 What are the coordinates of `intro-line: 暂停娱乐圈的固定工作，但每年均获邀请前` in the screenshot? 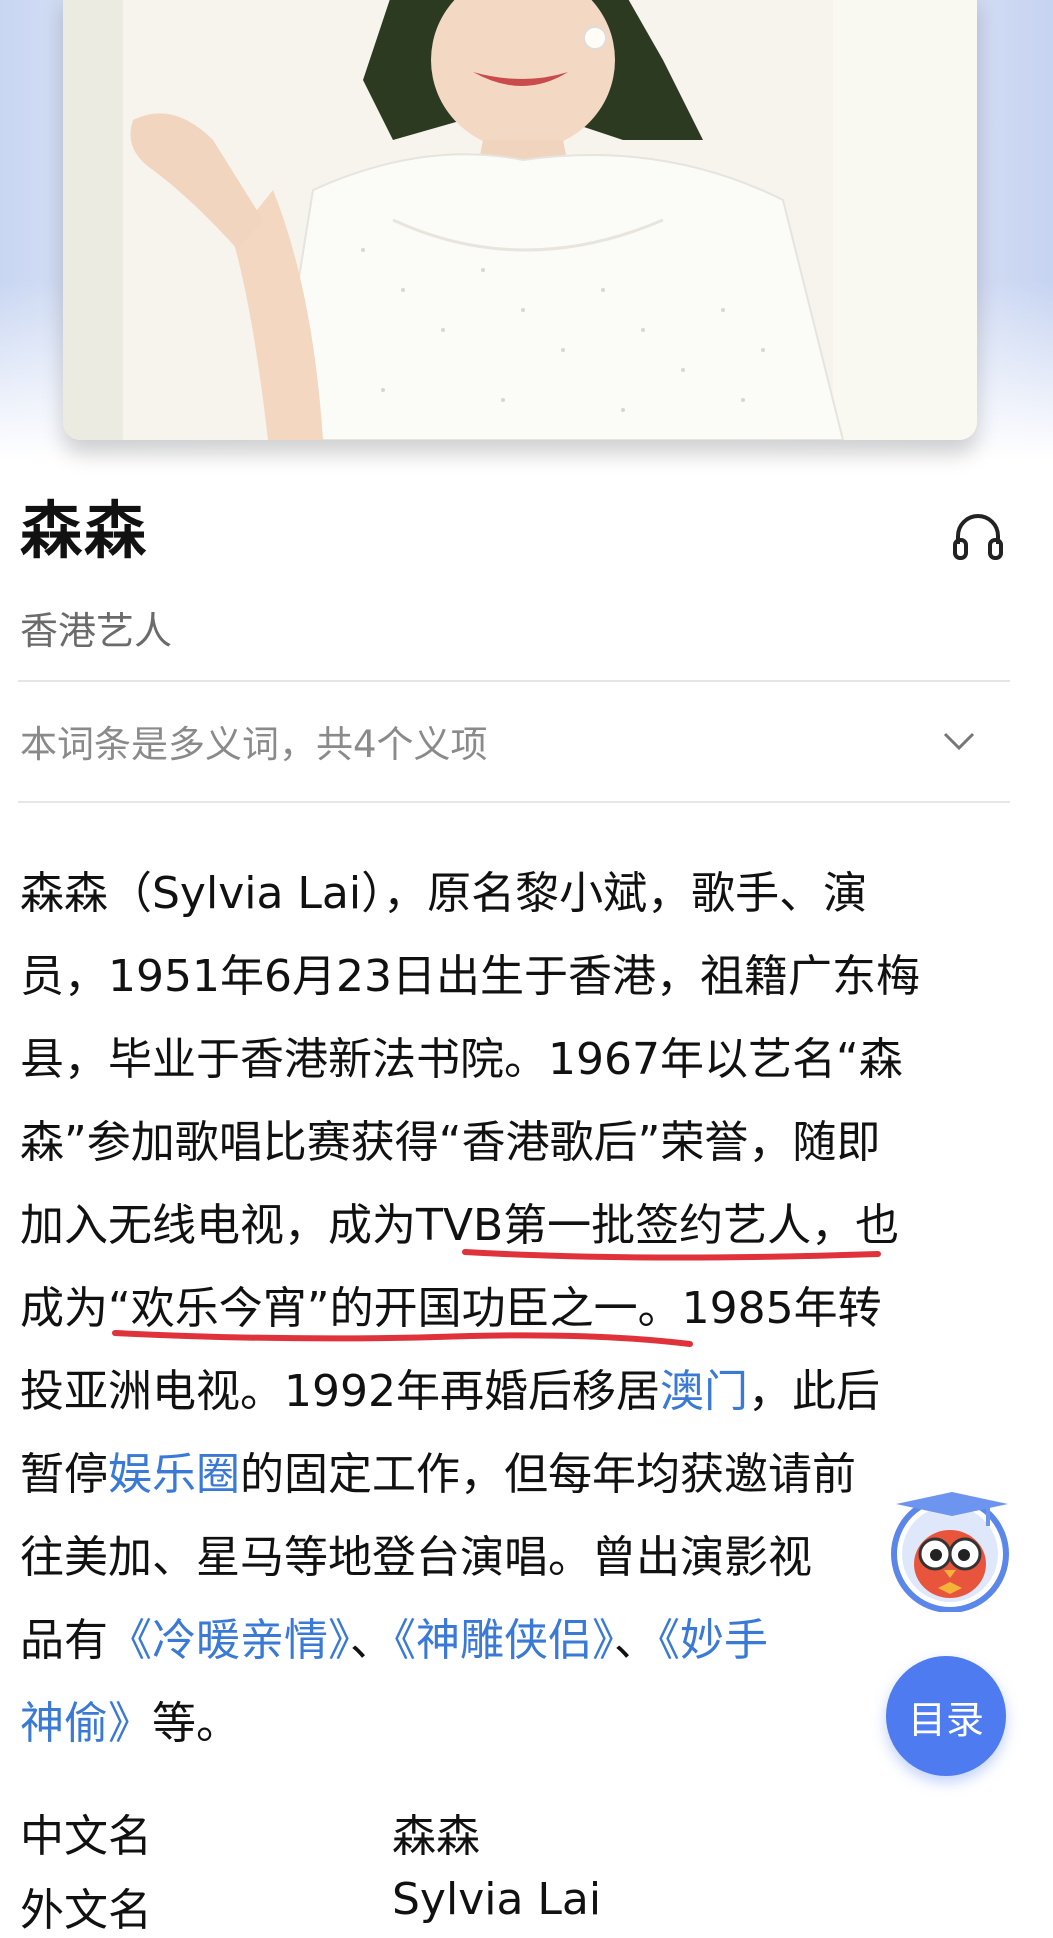 It's located at (520, 1474).